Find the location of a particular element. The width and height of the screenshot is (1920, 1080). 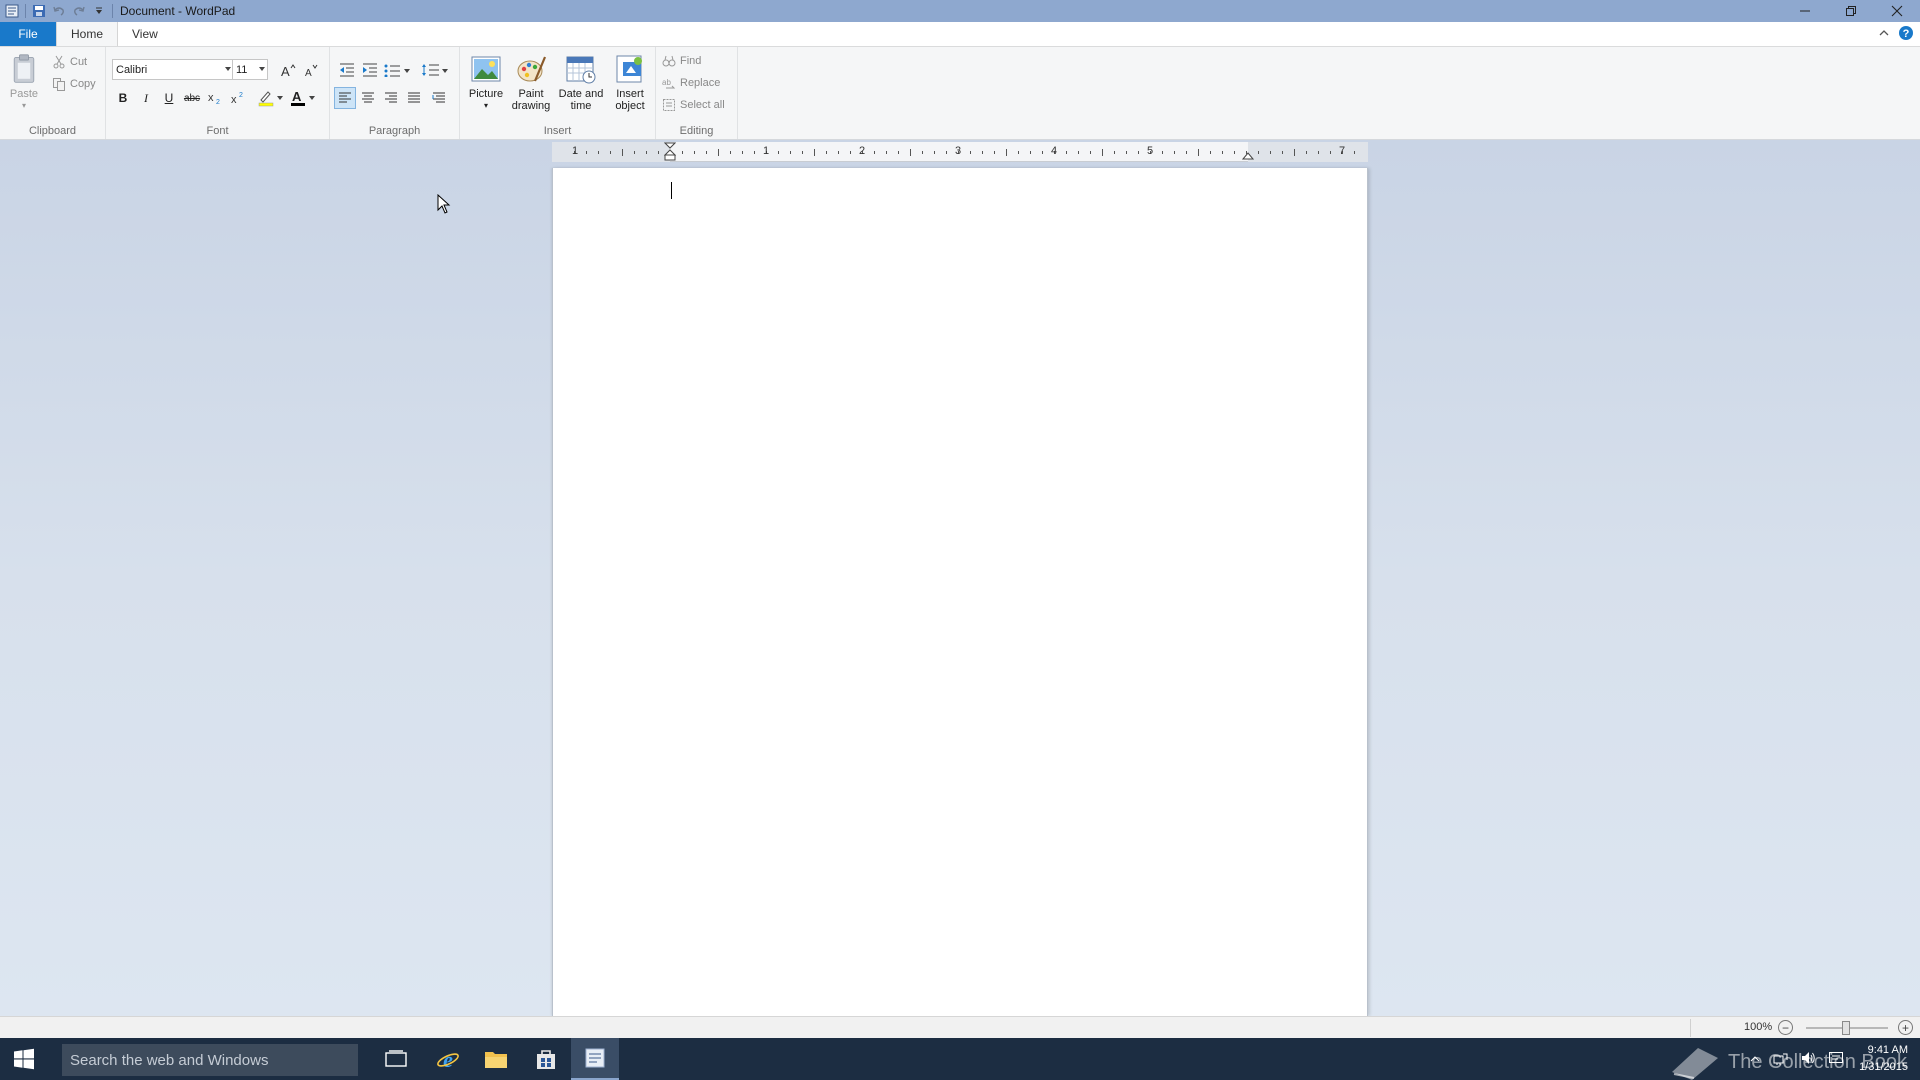

customize-qat-icon is located at coordinates (99, 11).